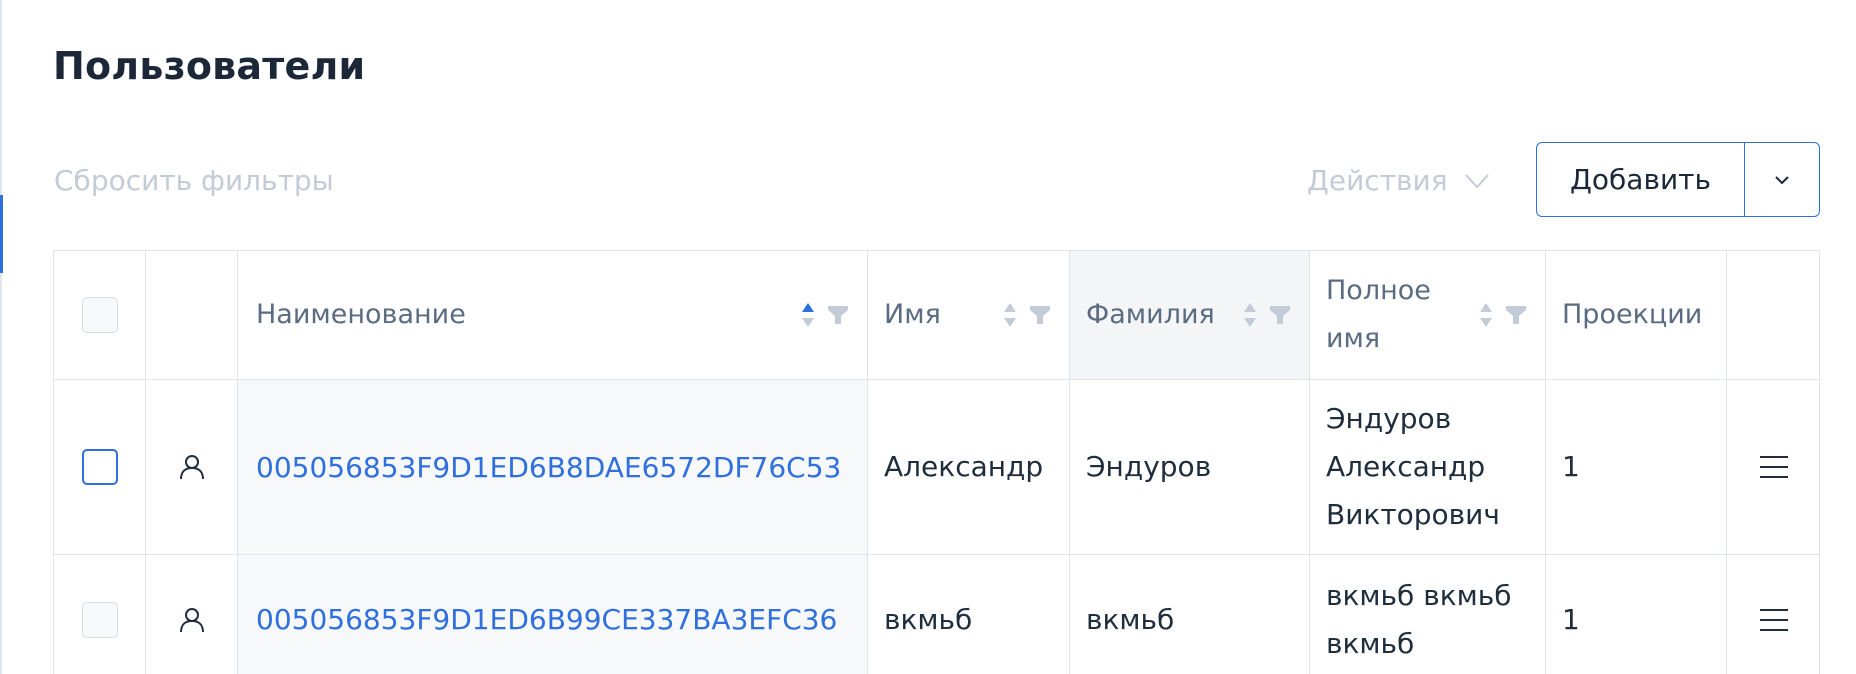 Image resolution: width=1856 pixels, height=674 pixels. I want to click on actions-dropdown: Действия, so click(1399, 180).